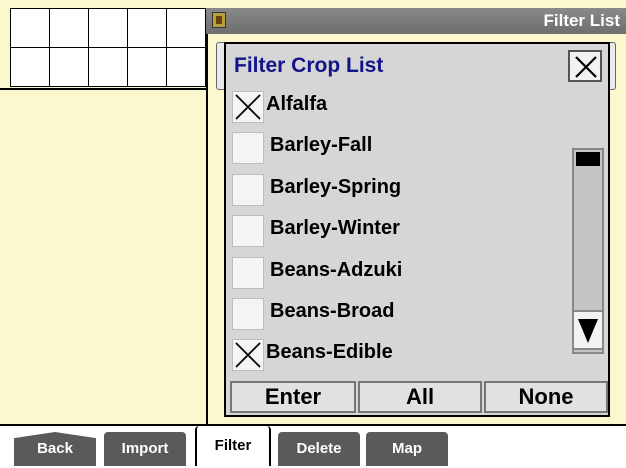 Image resolution: width=626 pixels, height=468 pixels. What do you see at coordinates (293, 397) in the screenshot?
I see `enter-button: Enter` at bounding box center [293, 397].